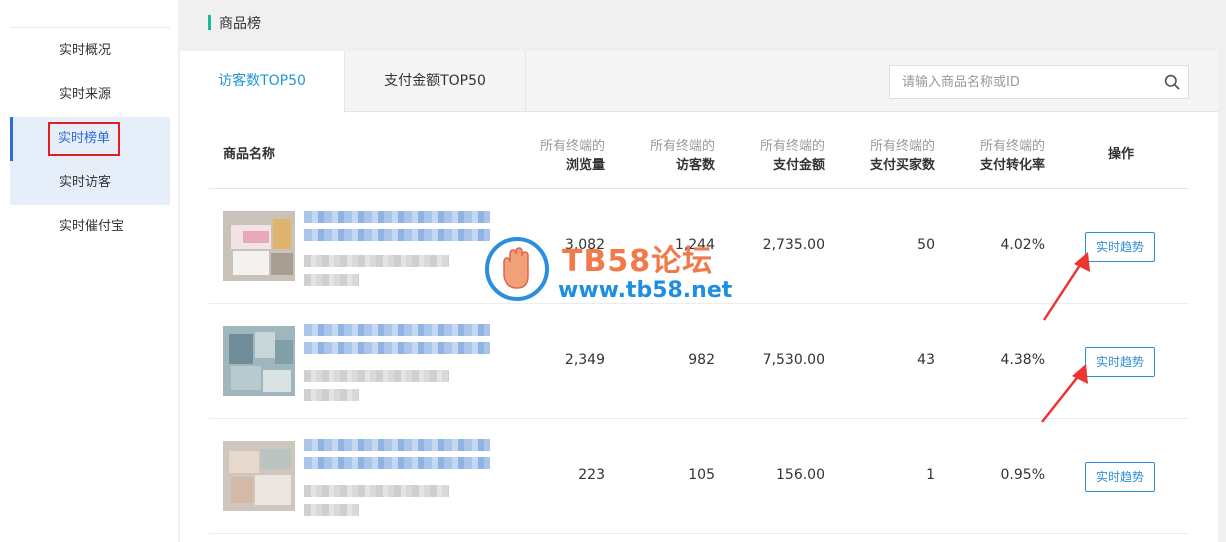 Image resolution: width=1226 pixels, height=542 pixels. What do you see at coordinates (572, 146) in the screenshot?
I see `col-views-sub: 所有终端的` at bounding box center [572, 146].